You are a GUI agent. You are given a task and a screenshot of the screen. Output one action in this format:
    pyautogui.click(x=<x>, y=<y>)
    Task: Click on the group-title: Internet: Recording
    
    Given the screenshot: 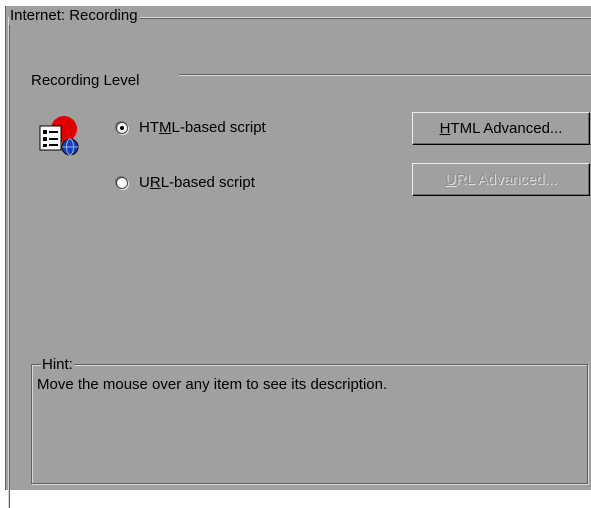 What is the action you would take?
    pyautogui.click(x=74, y=16)
    